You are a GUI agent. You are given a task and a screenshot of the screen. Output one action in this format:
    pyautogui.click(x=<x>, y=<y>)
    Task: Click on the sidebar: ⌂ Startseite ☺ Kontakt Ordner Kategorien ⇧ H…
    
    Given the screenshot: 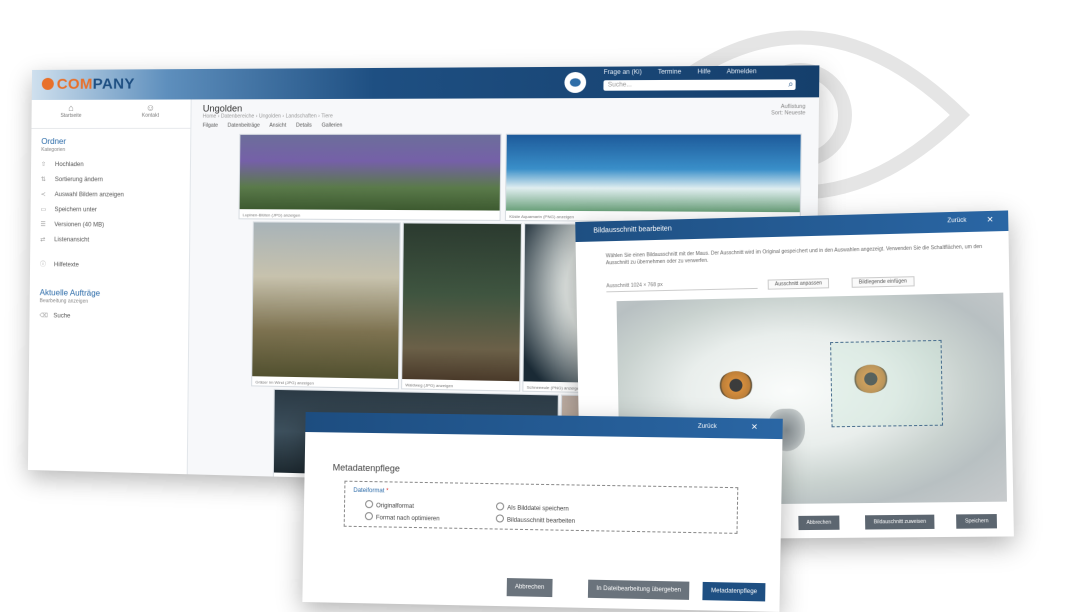 What is the action you would take?
    pyautogui.click(x=110, y=286)
    